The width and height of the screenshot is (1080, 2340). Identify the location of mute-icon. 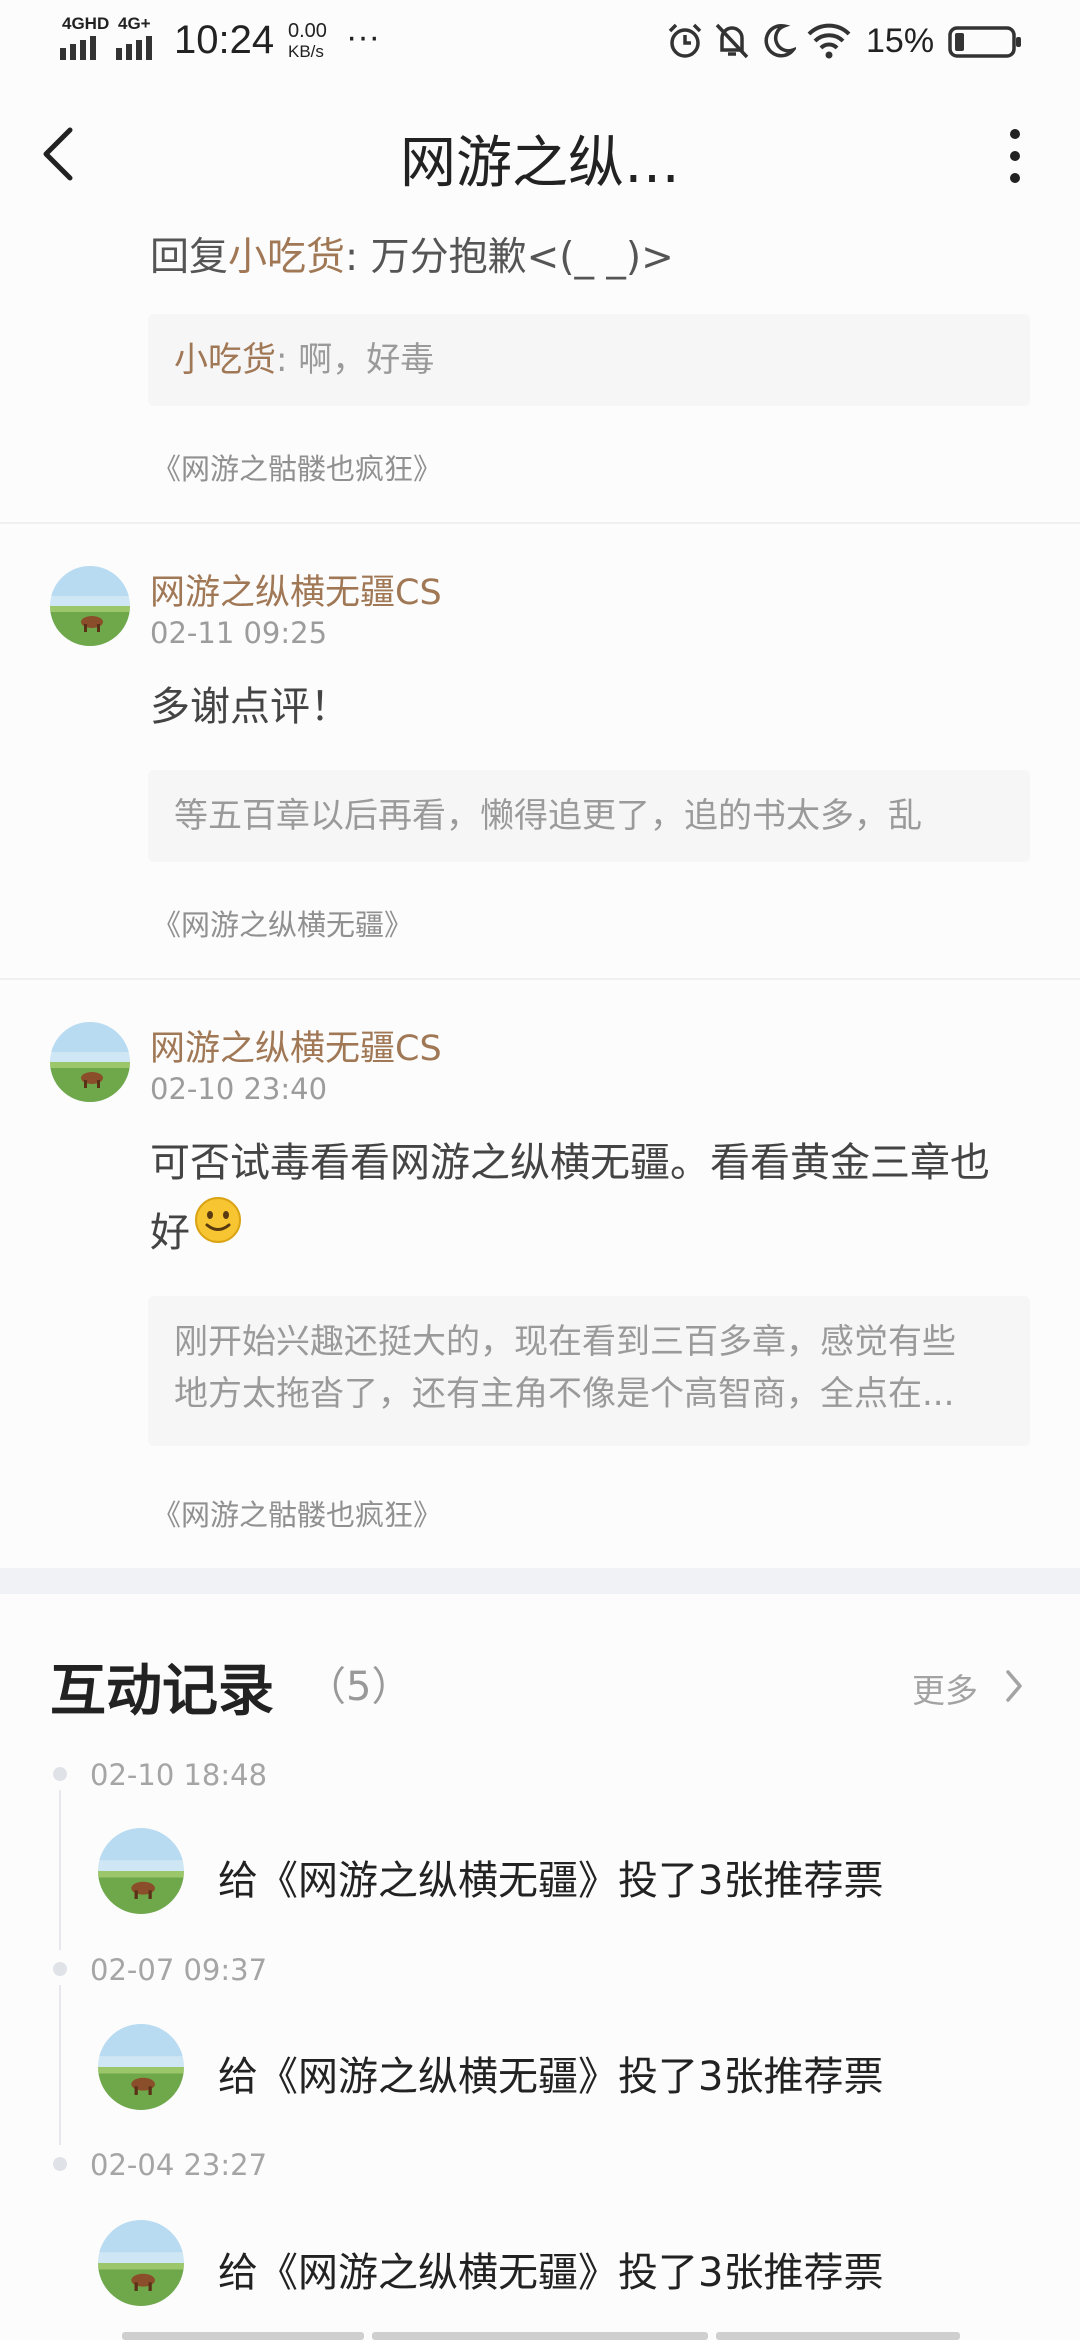
(732, 41).